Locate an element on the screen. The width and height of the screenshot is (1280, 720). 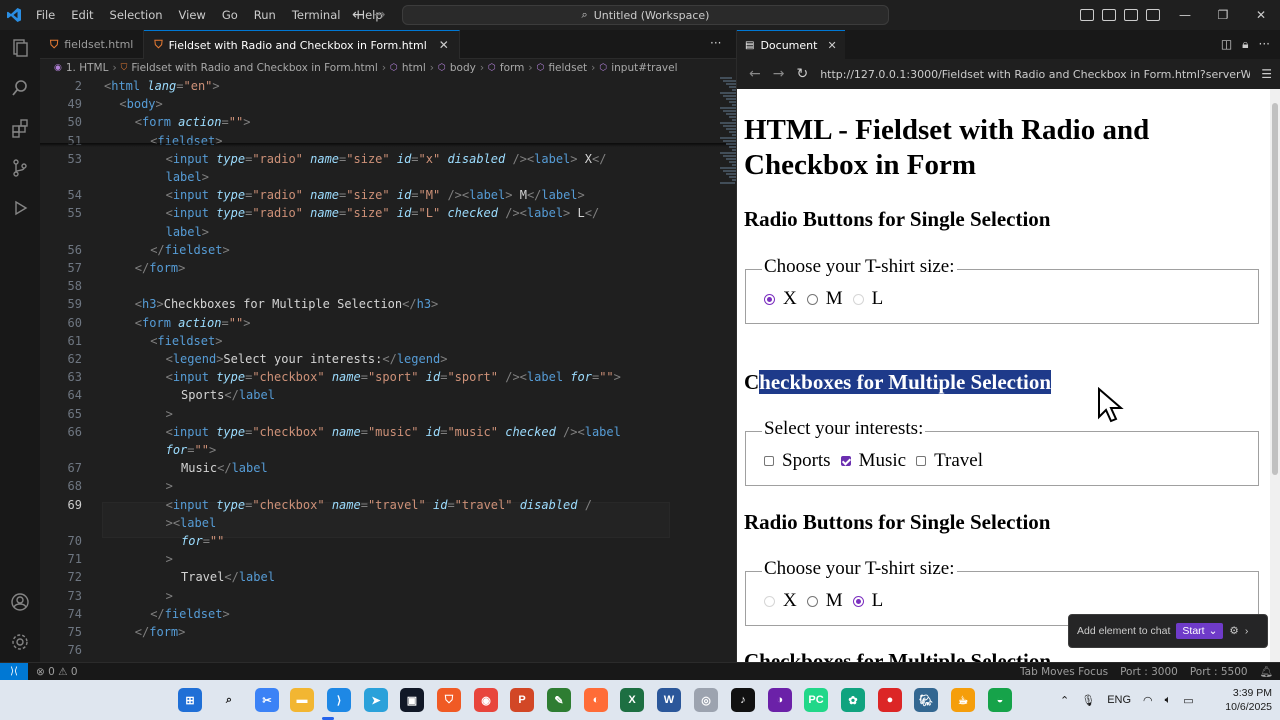
port-5500: Port : 5500 is located at coordinates (1219, 672).